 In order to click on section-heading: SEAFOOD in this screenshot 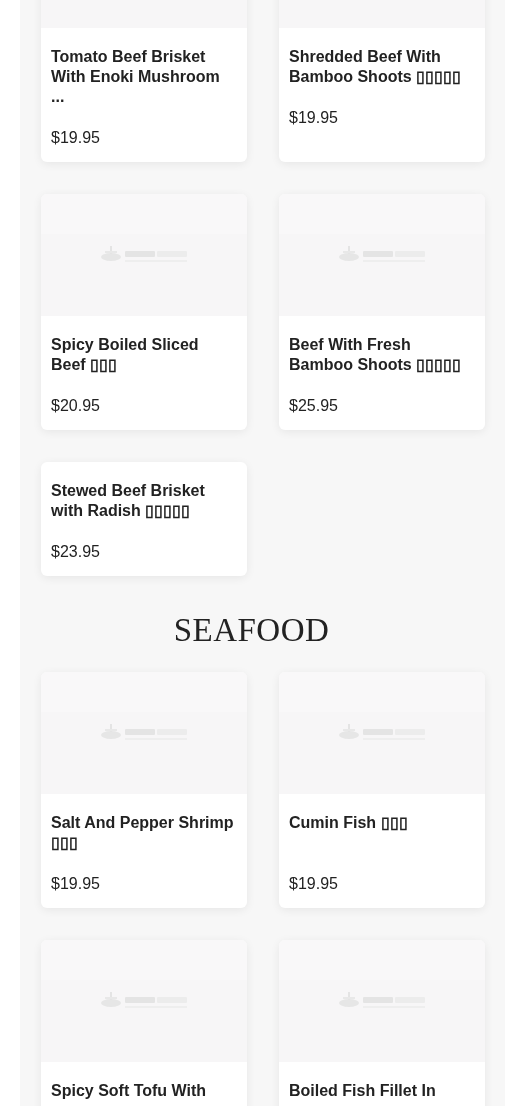, I will do `click(251, 630)`.